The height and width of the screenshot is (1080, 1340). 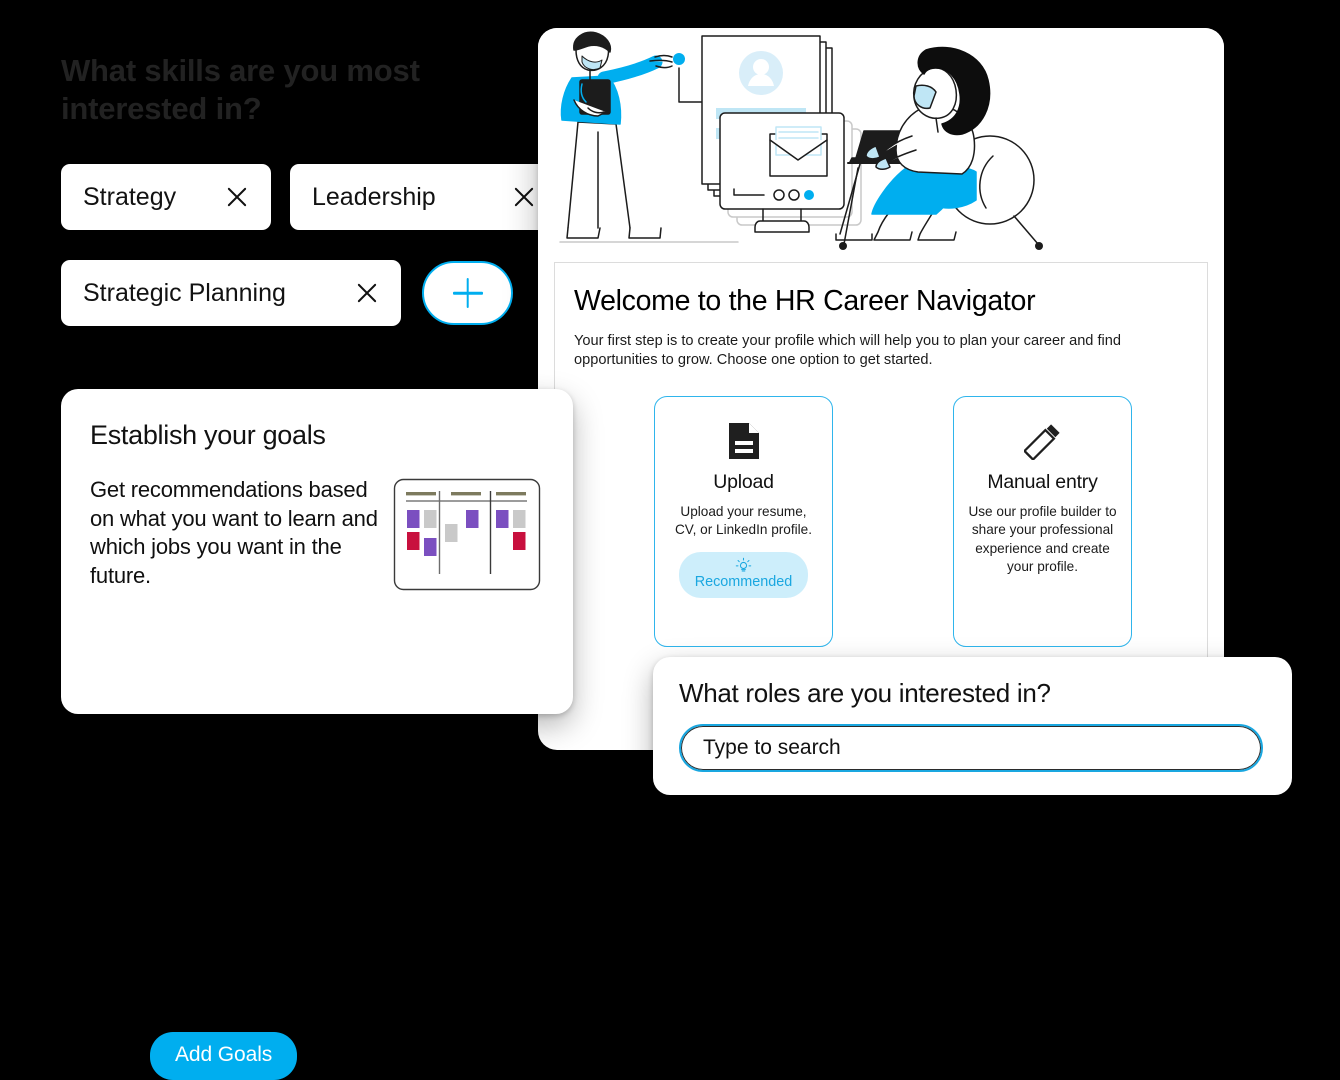 I want to click on roles-card-title: What roles are you interested in?, so click(x=865, y=693).